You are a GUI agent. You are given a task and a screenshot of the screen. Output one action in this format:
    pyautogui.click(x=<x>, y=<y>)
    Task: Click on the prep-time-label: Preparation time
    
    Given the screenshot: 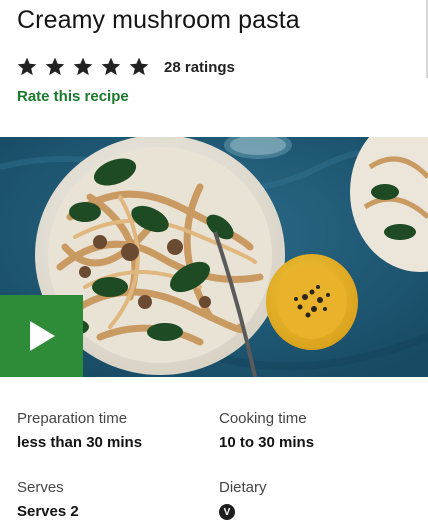 What is the action you would take?
    pyautogui.click(x=72, y=418)
    